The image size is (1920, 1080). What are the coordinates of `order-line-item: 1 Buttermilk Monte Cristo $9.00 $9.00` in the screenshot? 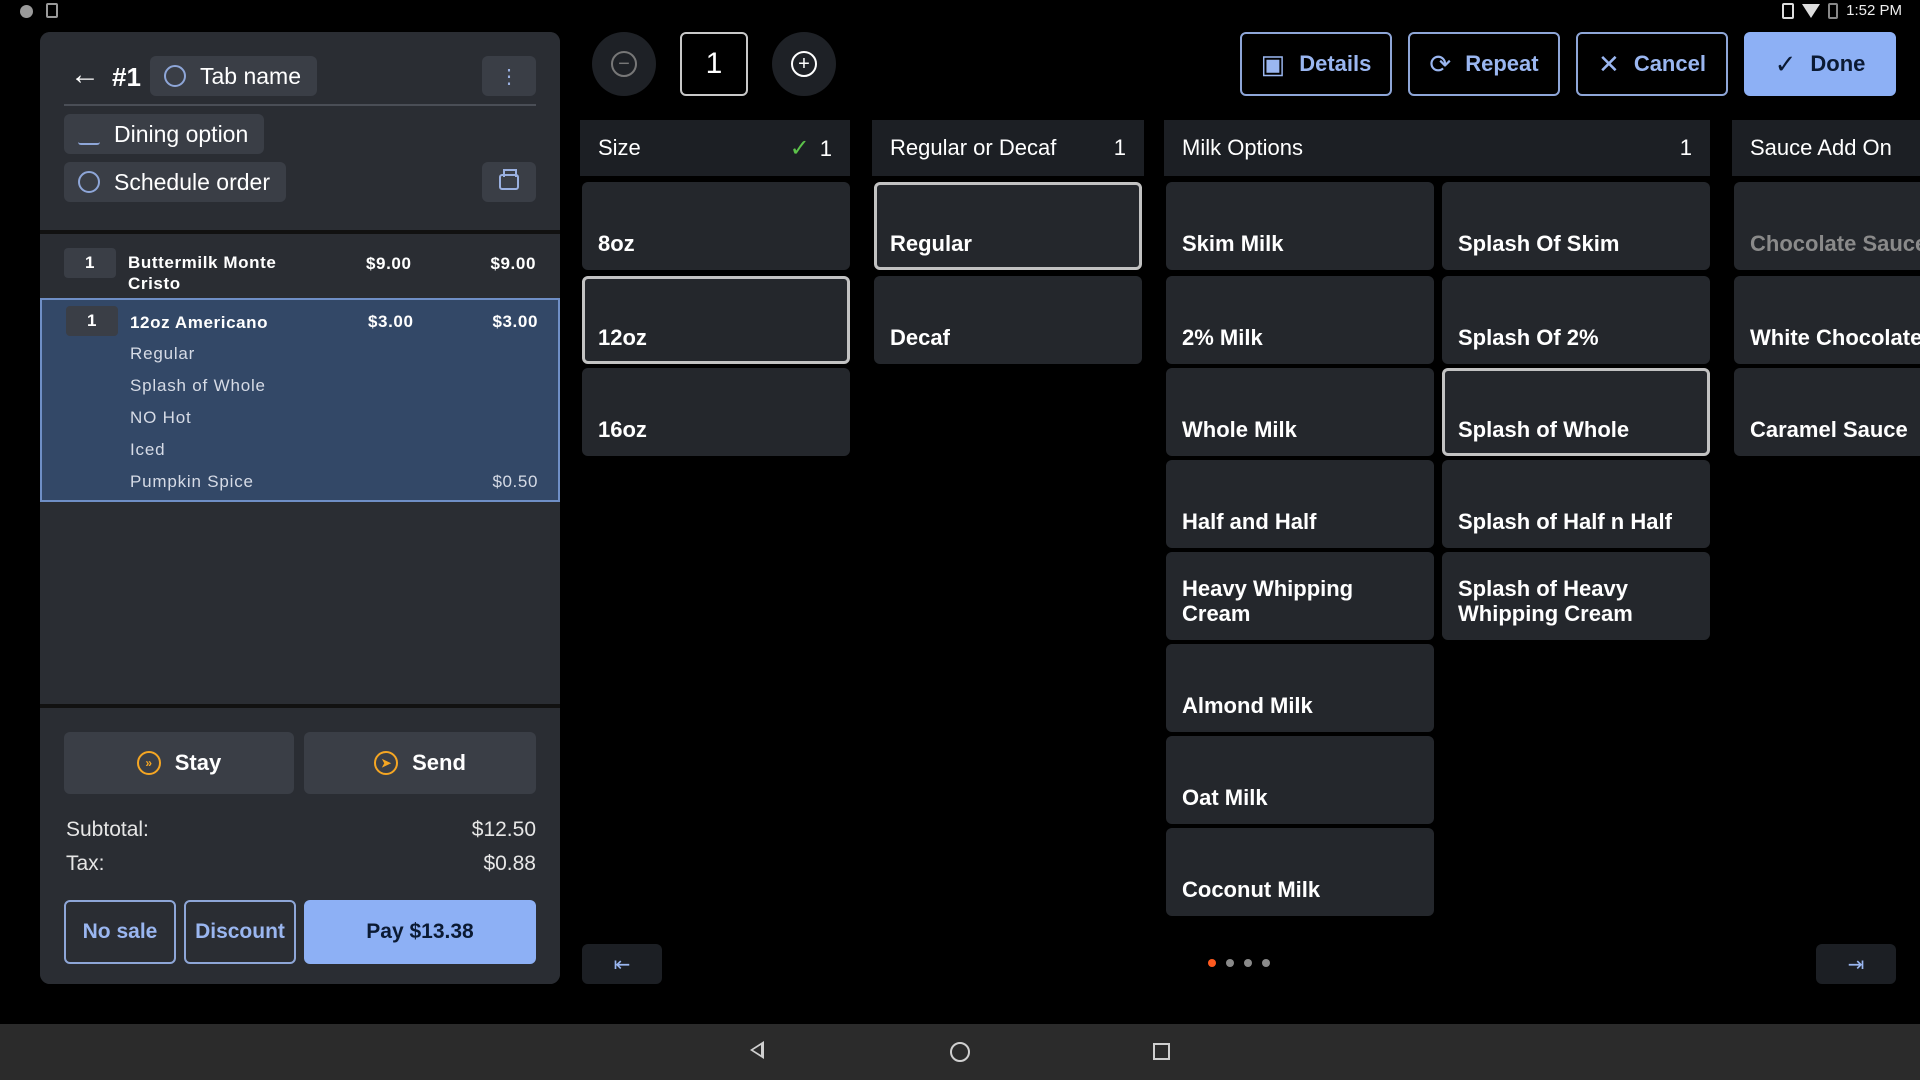 It's located at (300, 274).